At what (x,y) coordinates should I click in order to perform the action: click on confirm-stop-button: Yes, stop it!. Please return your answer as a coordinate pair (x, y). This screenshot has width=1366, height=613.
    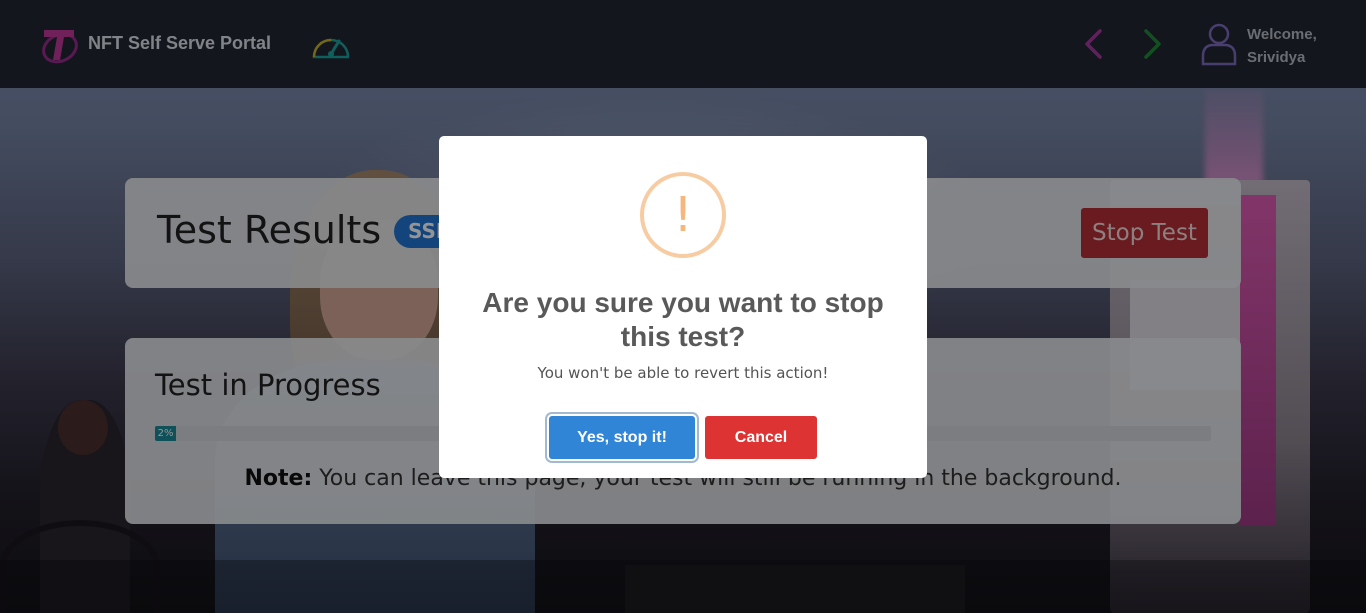
    Looking at the image, I should click on (622, 437).